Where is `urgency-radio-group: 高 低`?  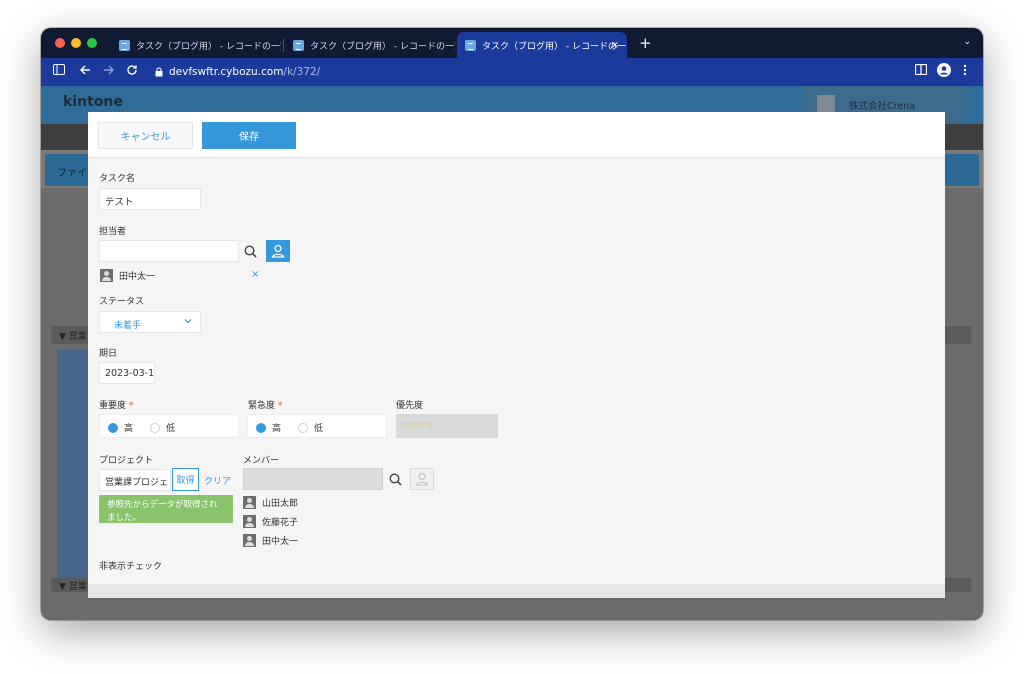
urgency-radio-group: 高 低 is located at coordinates (317, 426).